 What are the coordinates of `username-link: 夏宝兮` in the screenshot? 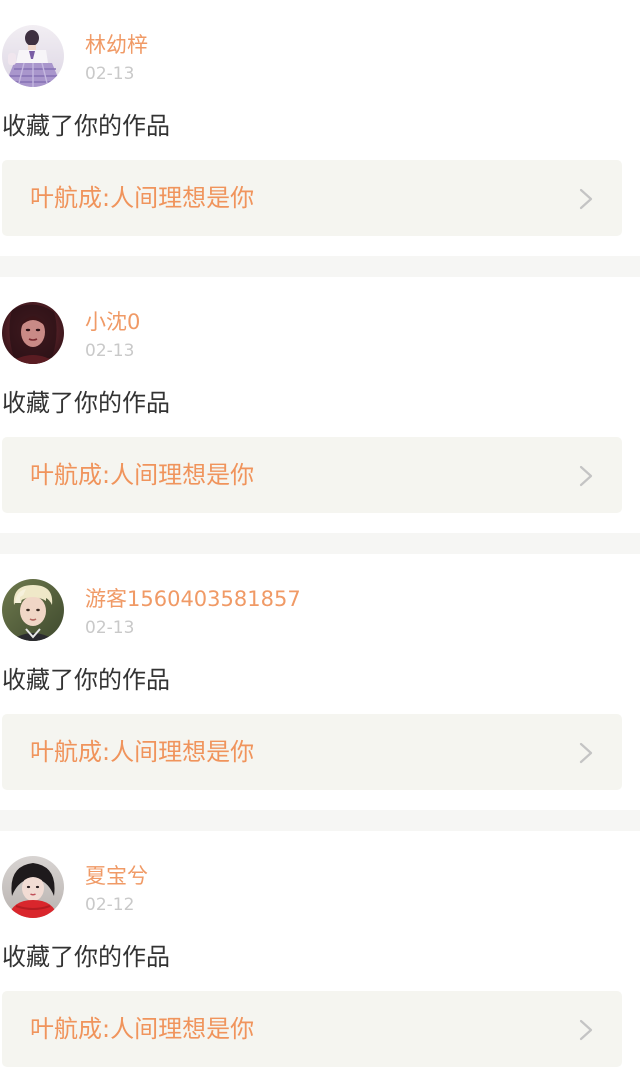 It's located at (116, 876).